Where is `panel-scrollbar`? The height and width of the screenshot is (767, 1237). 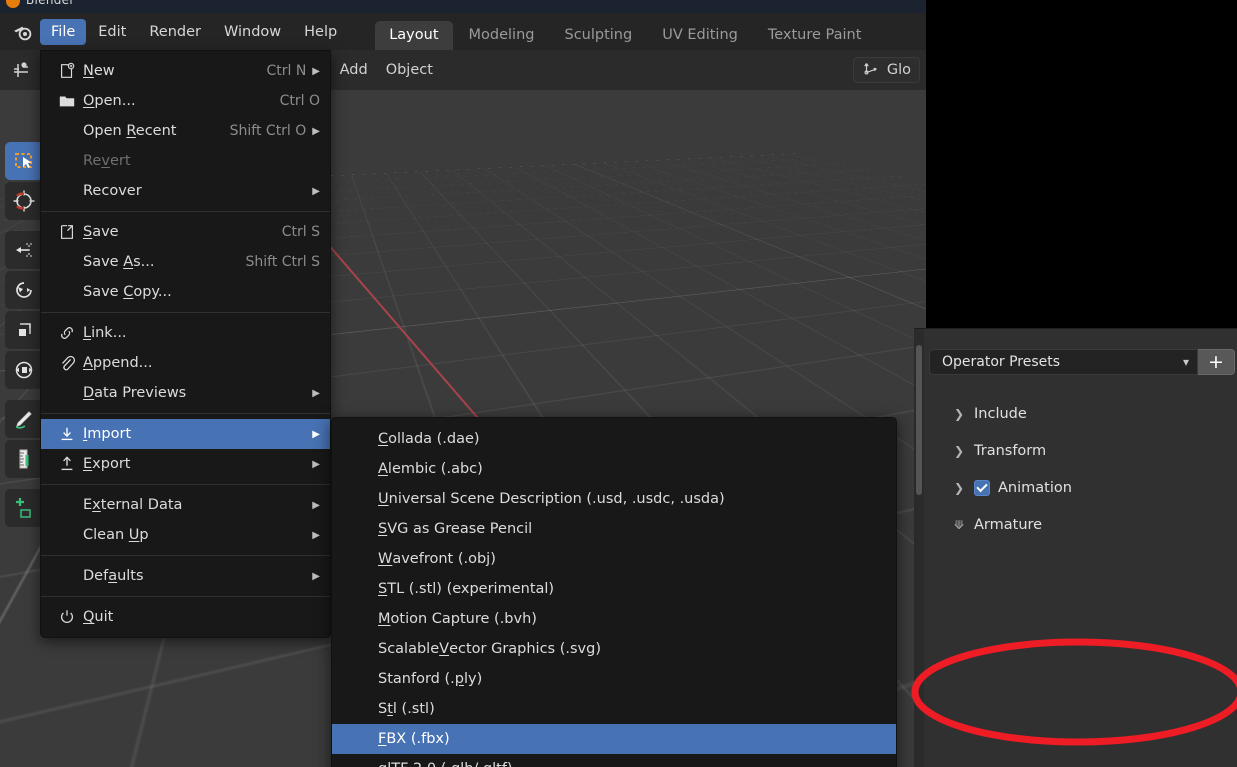 panel-scrollbar is located at coordinates (919, 548).